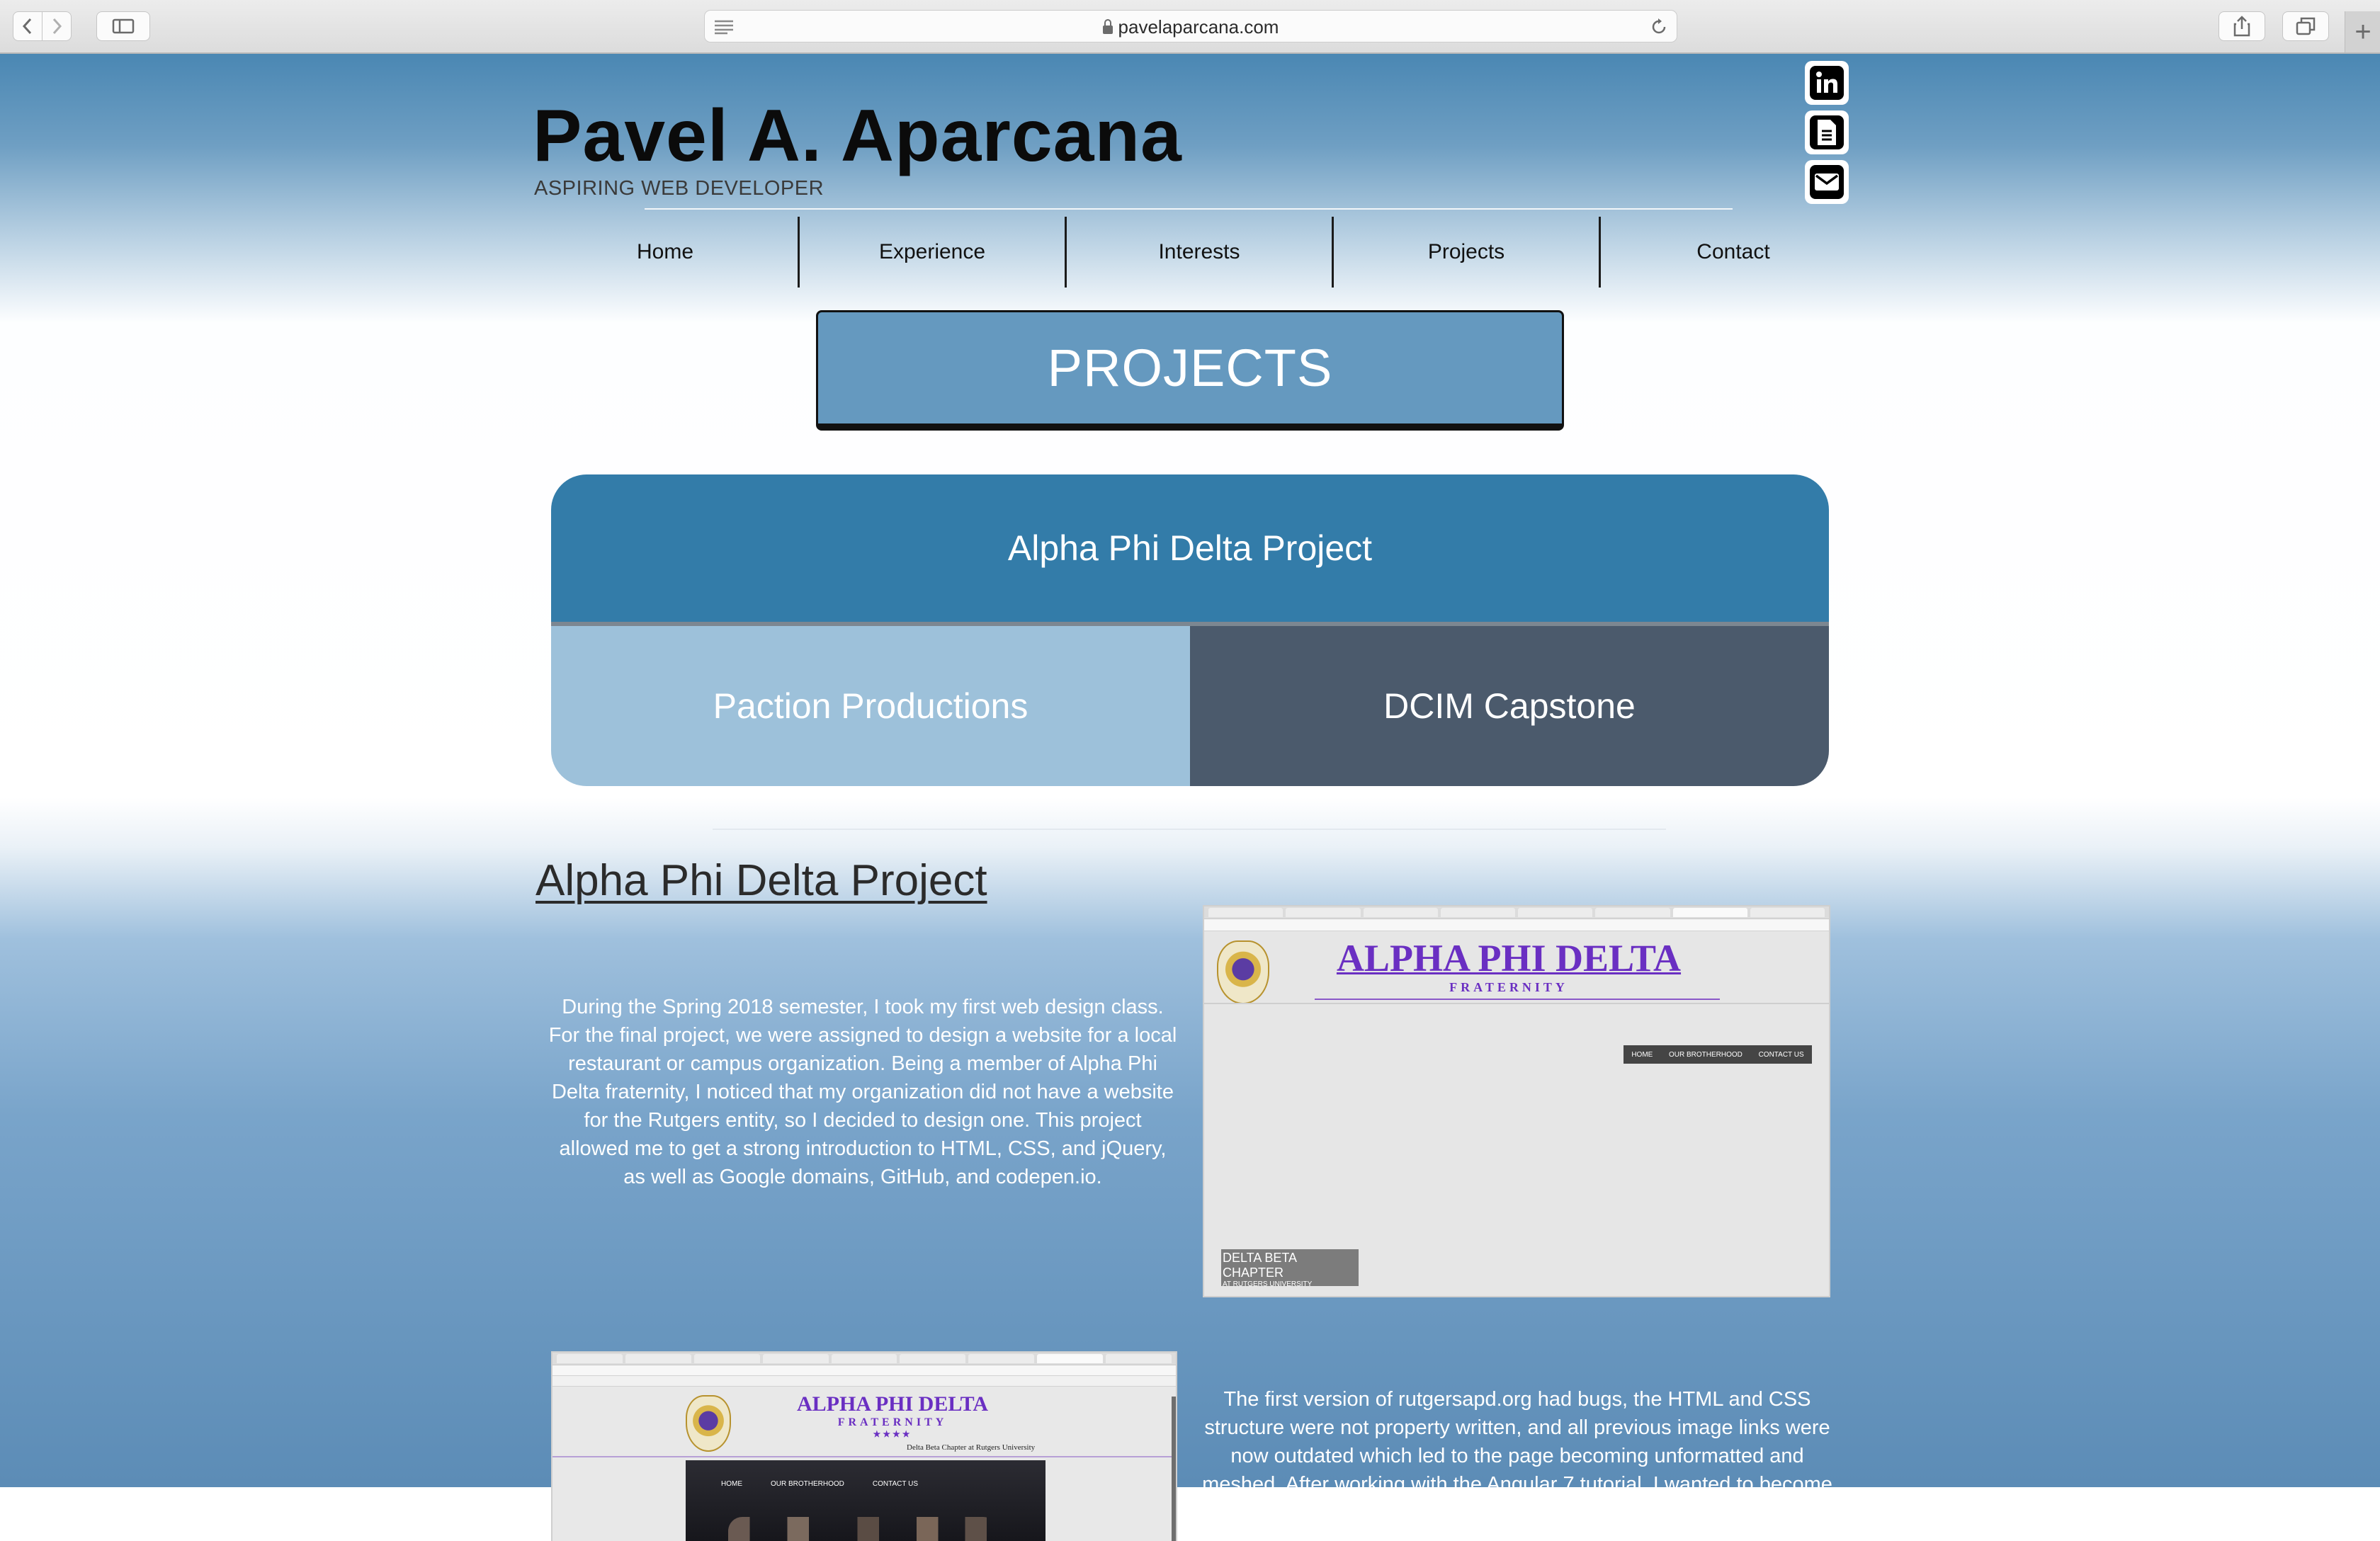  I want to click on screenshot-caption: Delta Beta Chapter at Rutgers University, so click(972, 1447).